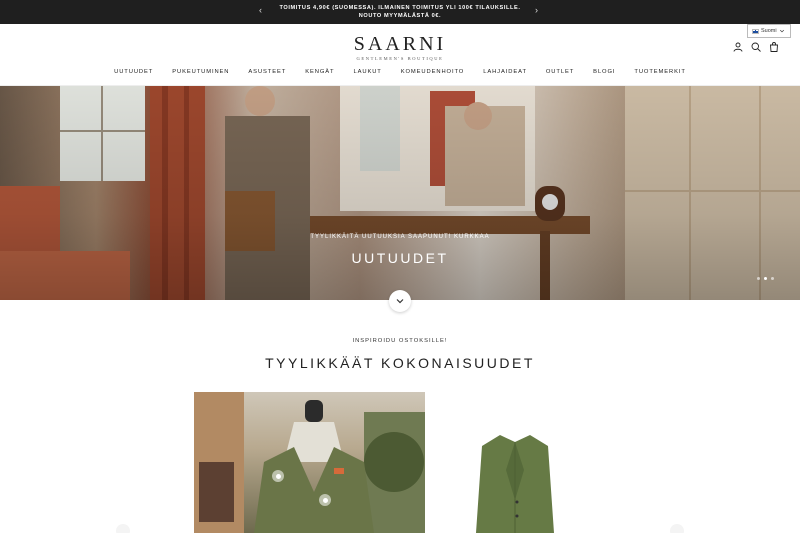  Describe the element at coordinates (400, 58) in the screenshot. I see `logo-tagline: GENTLEMEN'S BOUTIQUE` at that location.